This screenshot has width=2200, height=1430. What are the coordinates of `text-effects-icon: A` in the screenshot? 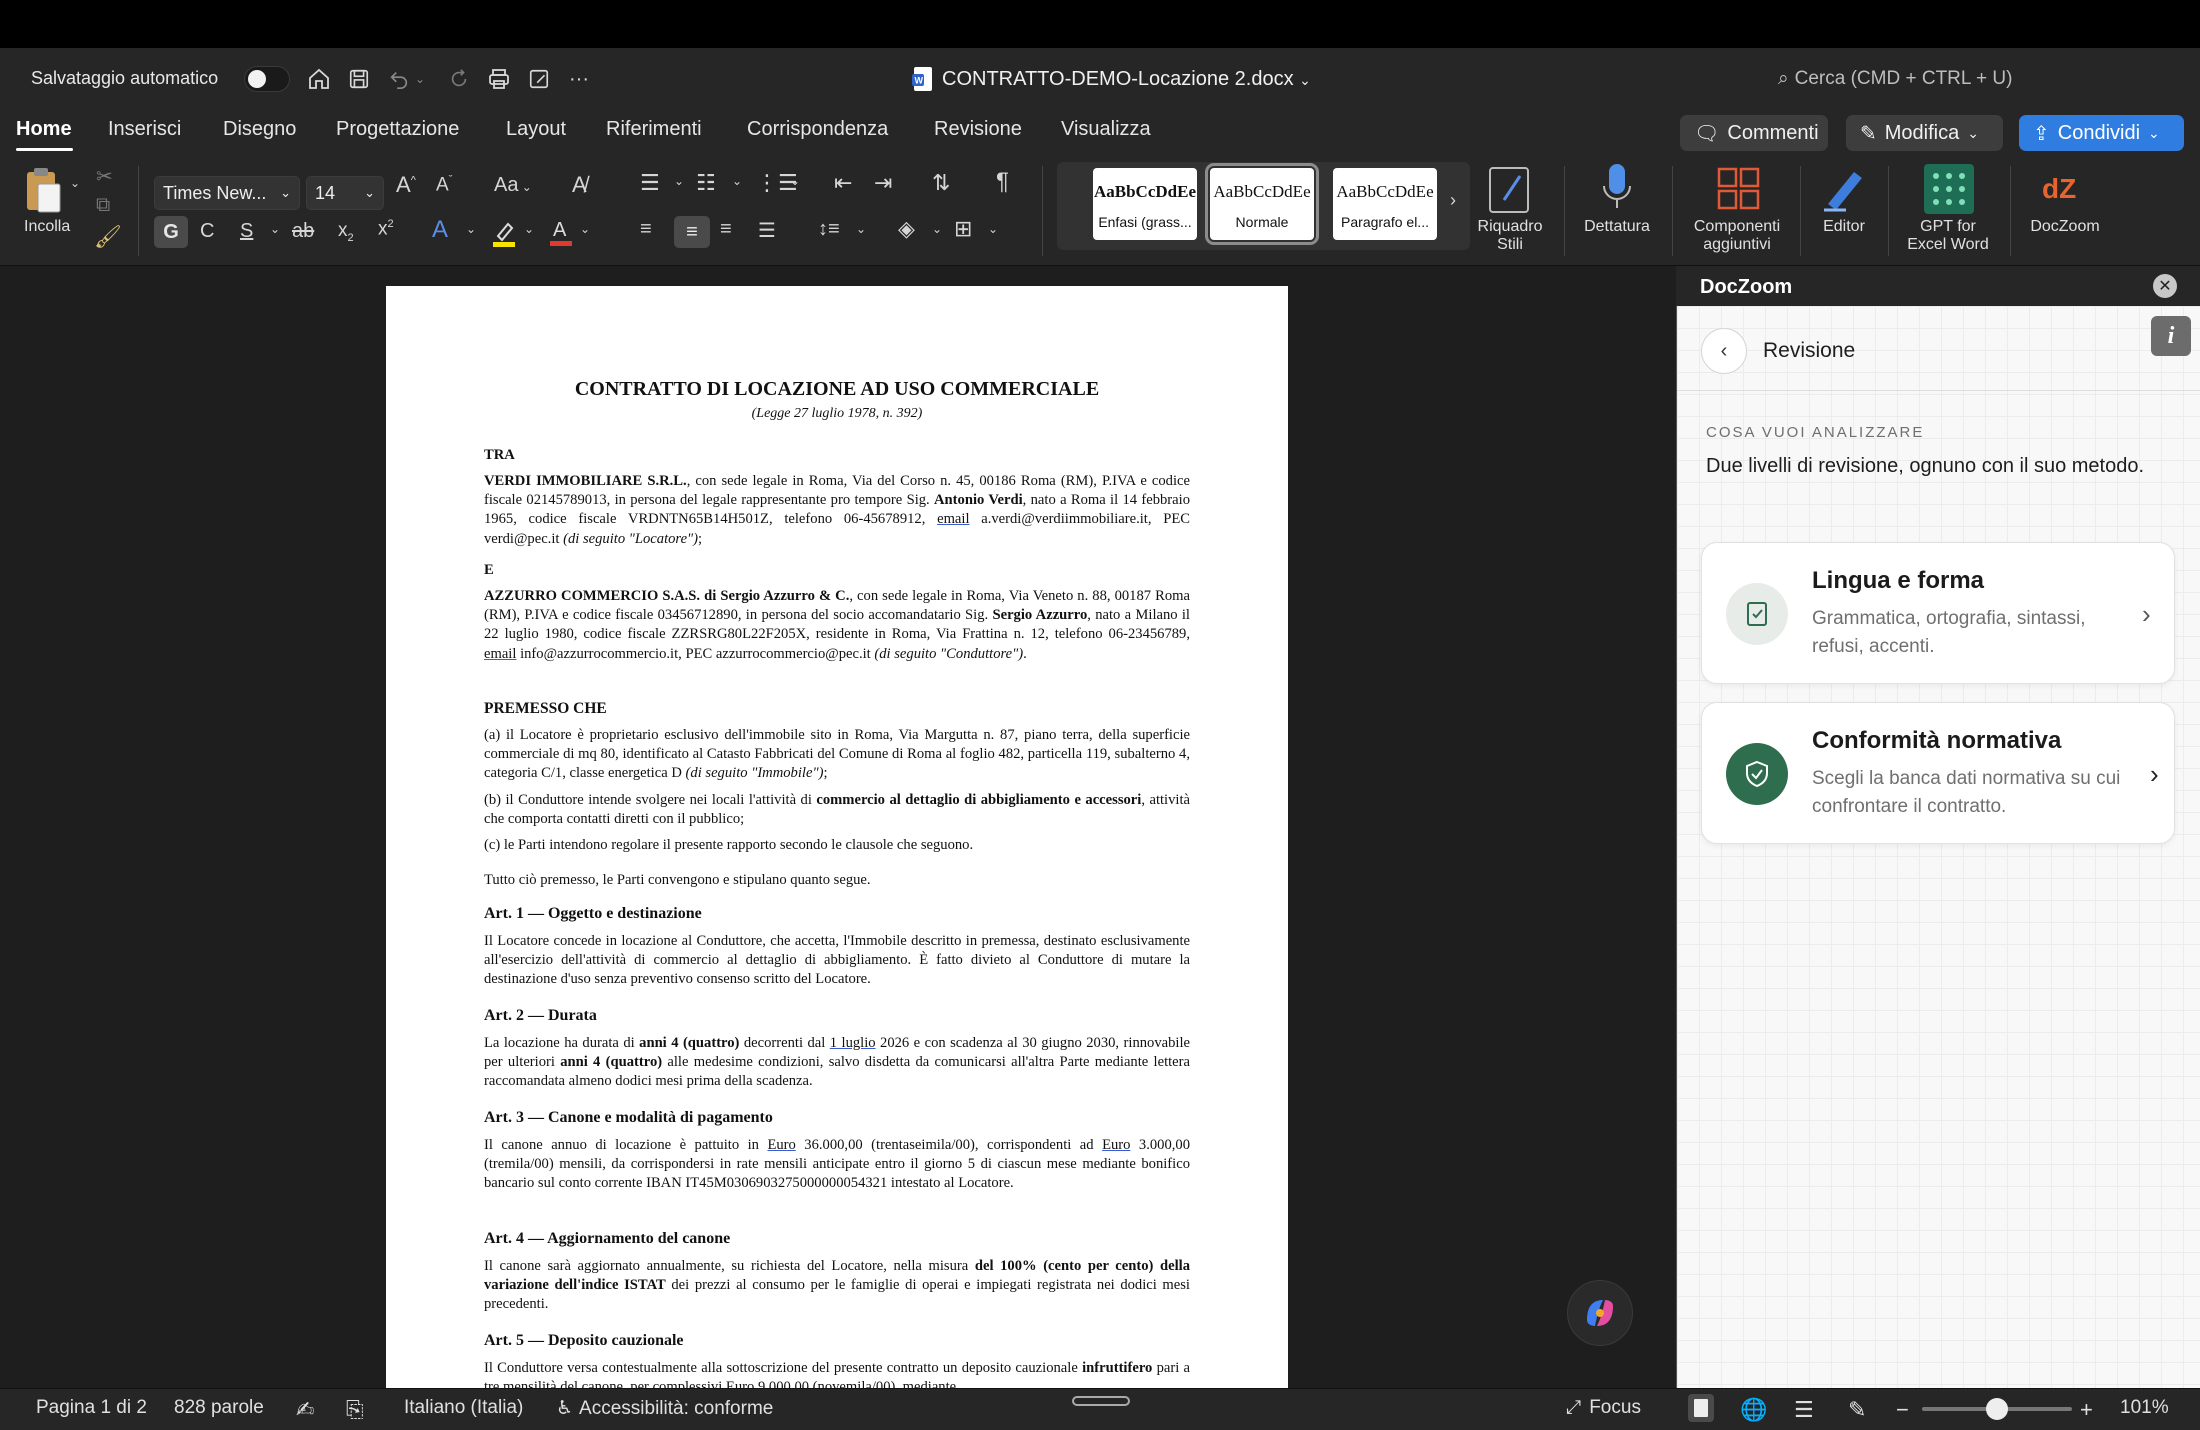 It's located at (440, 230).